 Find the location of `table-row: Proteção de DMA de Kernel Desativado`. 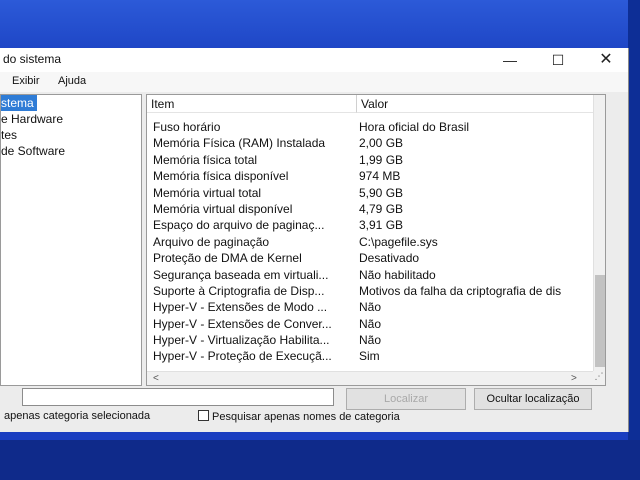

table-row: Proteção de DMA de Kernel Desativado is located at coordinates (370, 258).